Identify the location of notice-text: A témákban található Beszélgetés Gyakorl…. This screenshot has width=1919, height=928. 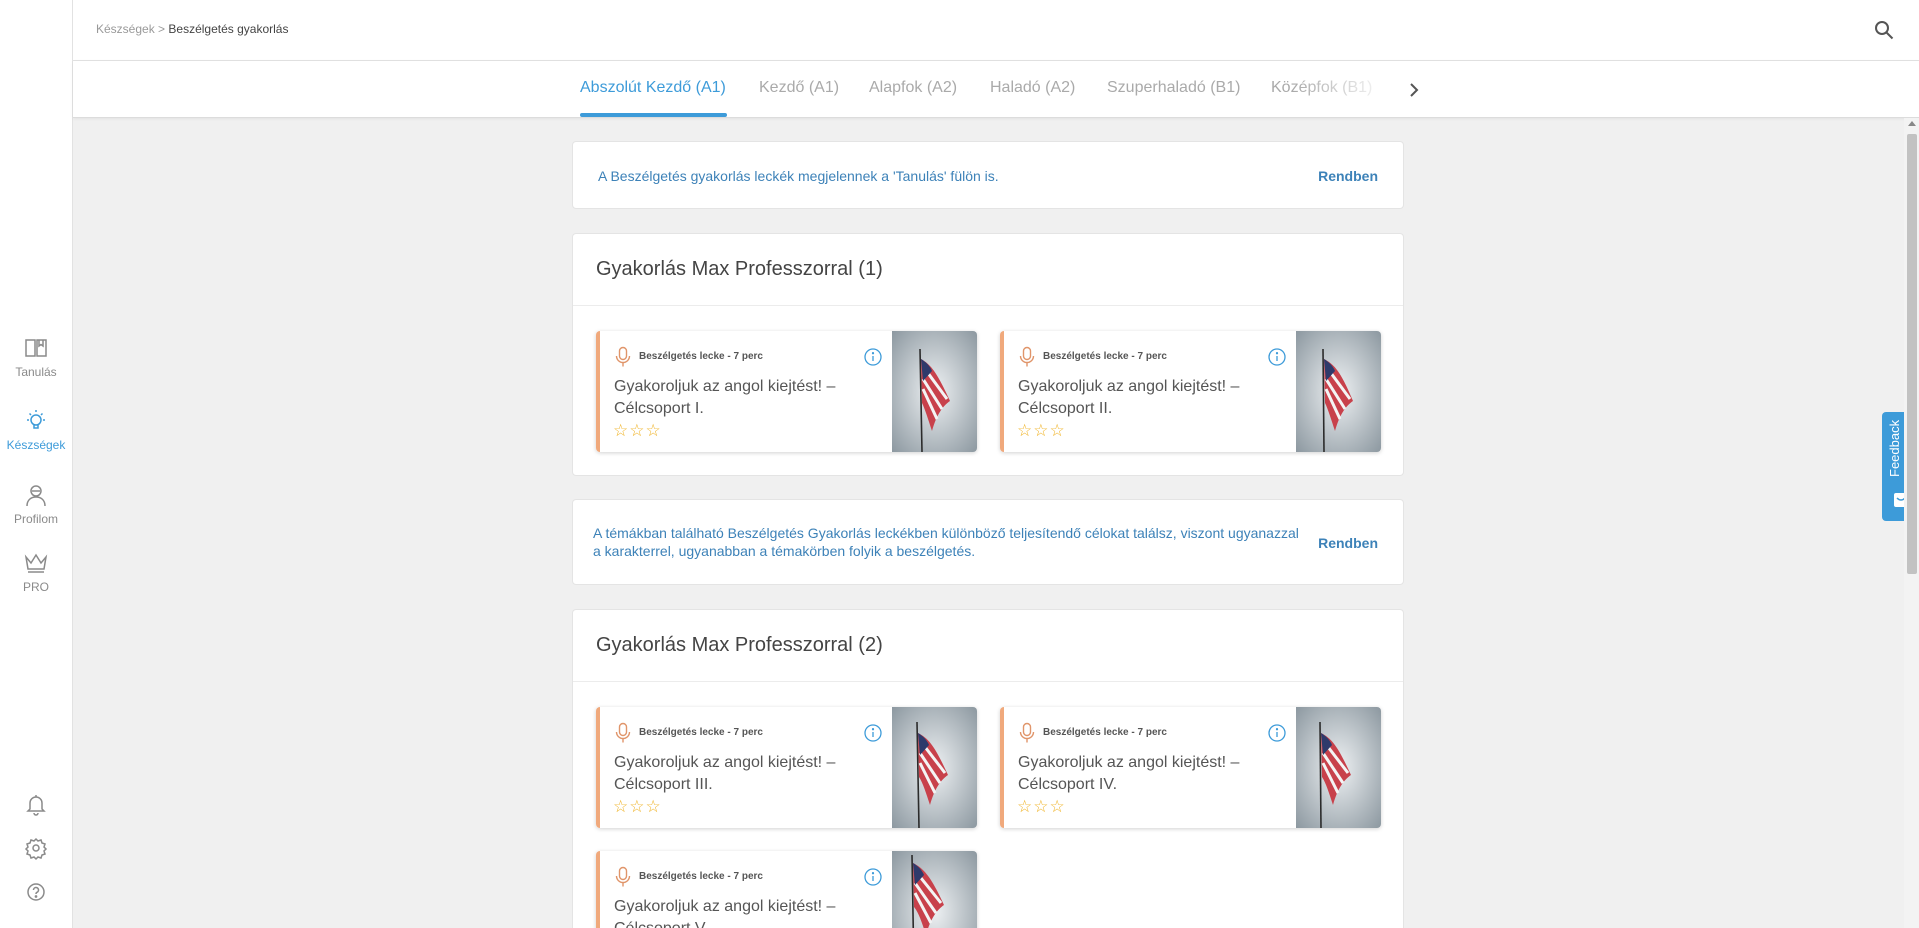
(946, 542).